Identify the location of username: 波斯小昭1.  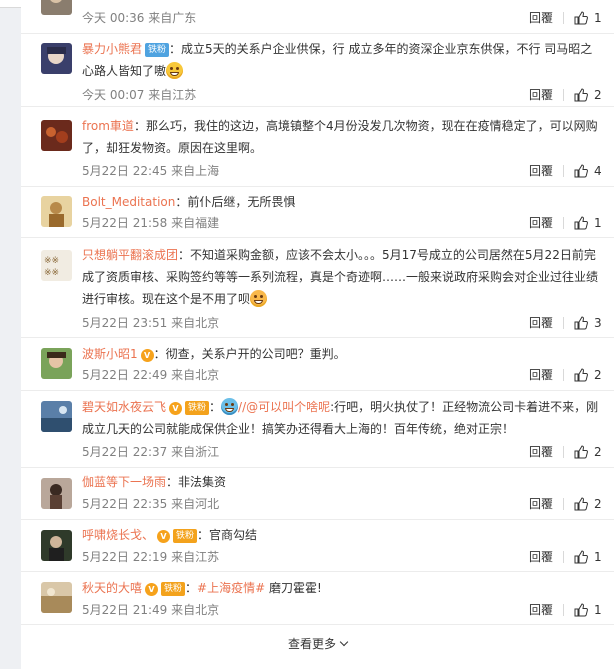
(110, 354).